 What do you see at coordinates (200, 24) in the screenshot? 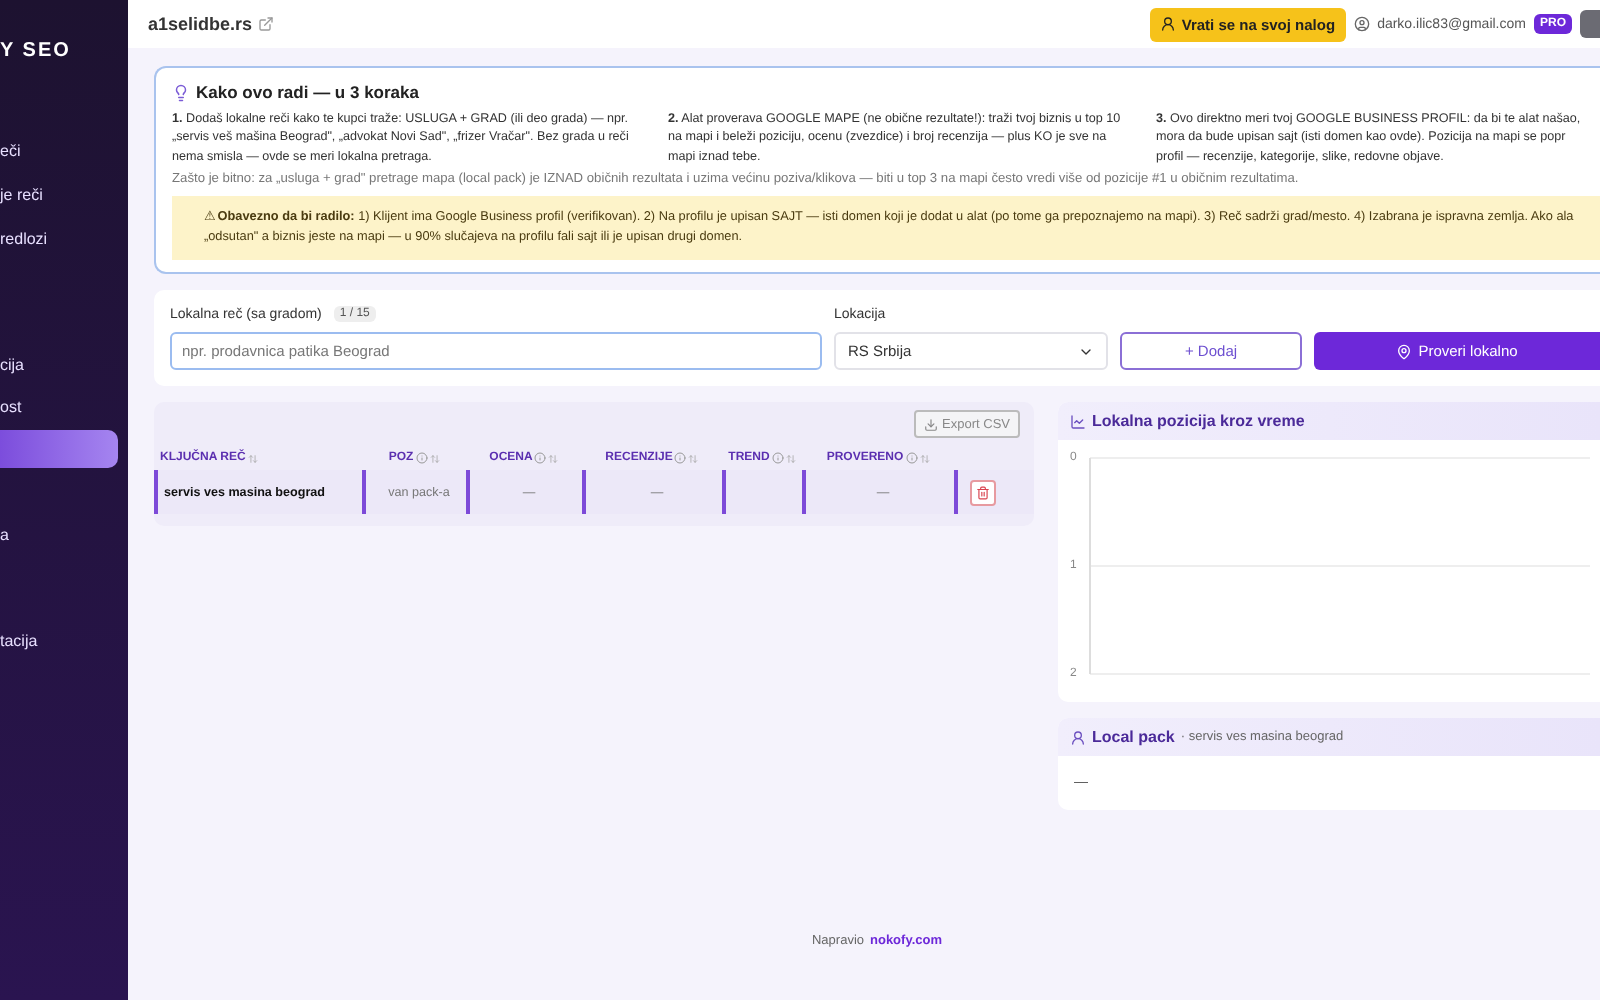
I see `site-name: a1selidbe.rs` at bounding box center [200, 24].